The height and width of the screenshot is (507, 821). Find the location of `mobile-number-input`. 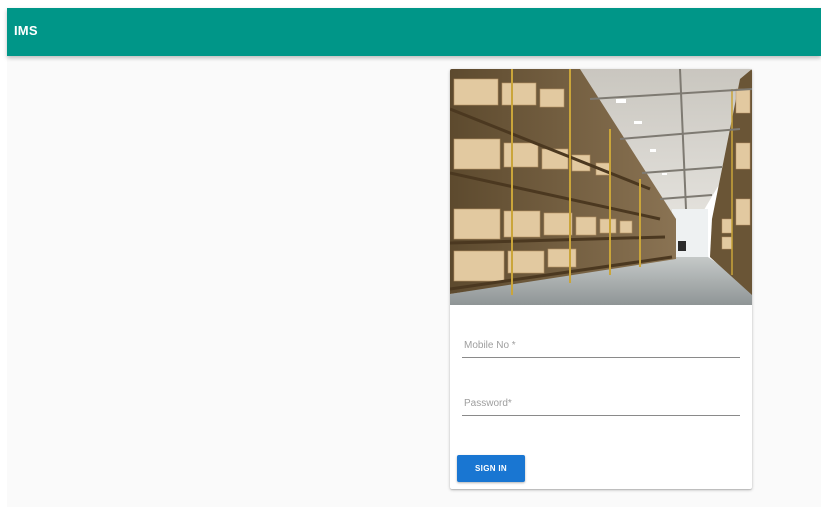

mobile-number-input is located at coordinates (601, 344).